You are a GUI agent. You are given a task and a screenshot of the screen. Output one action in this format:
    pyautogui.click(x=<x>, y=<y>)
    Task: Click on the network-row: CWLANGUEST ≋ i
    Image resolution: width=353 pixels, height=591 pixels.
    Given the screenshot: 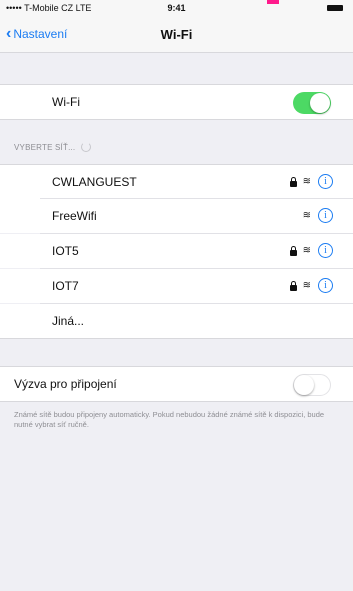 What is the action you would take?
    pyautogui.click(x=176, y=181)
    